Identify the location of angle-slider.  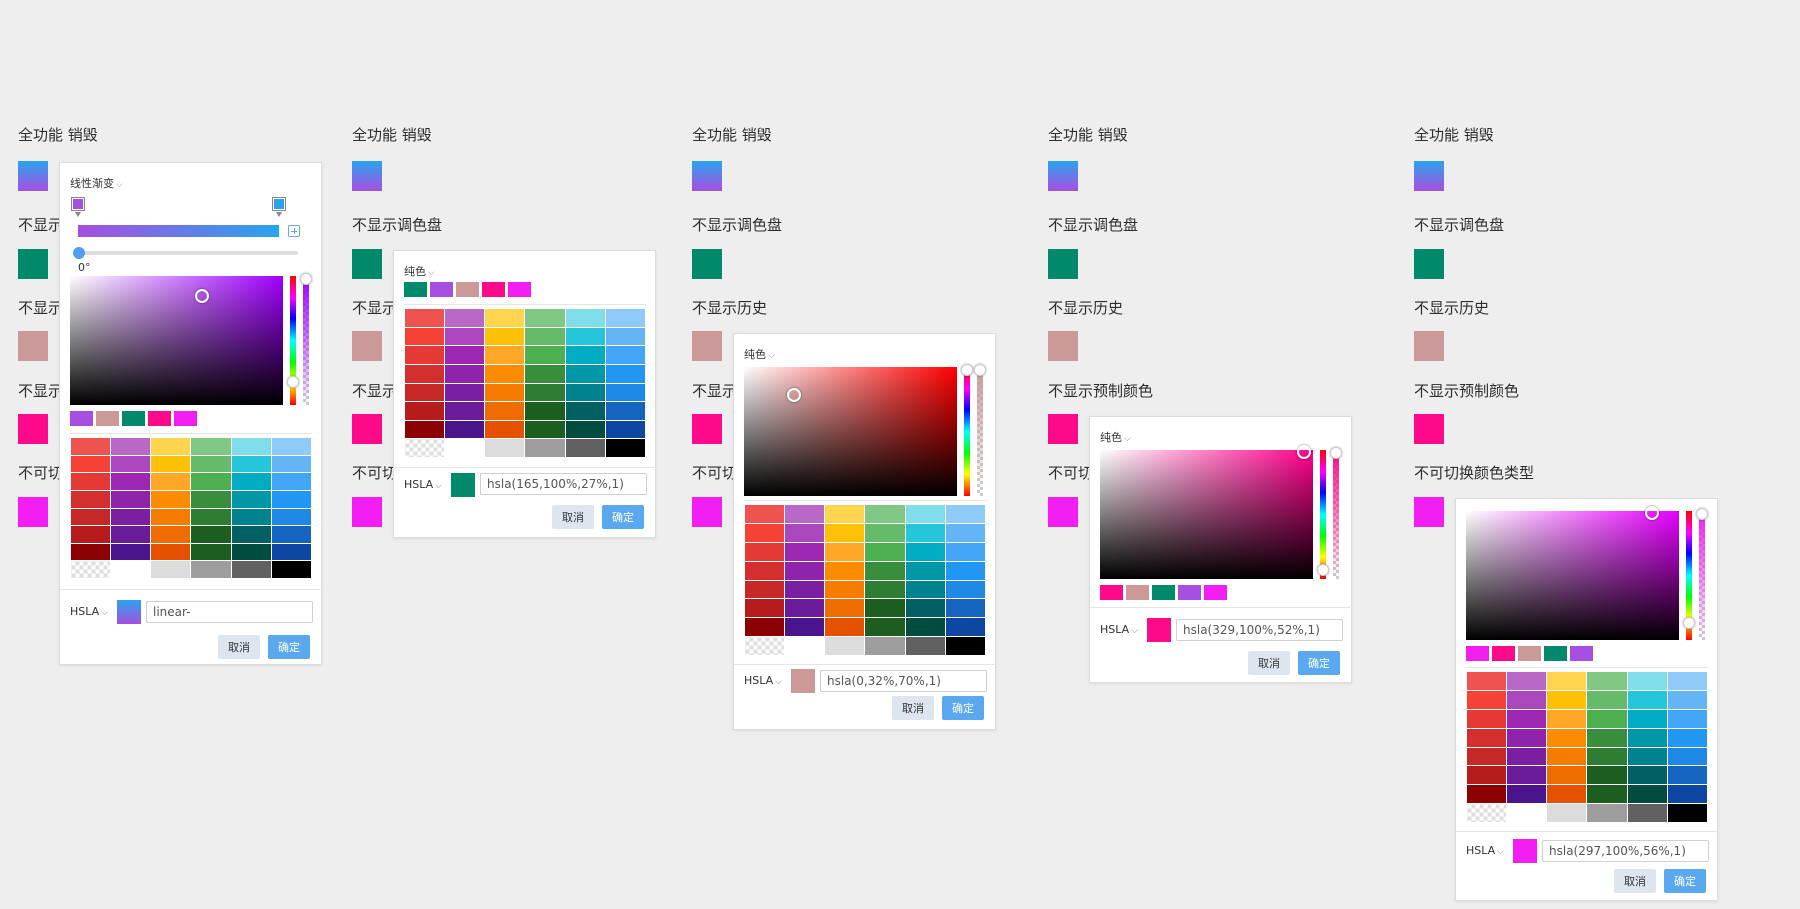
(185, 253).